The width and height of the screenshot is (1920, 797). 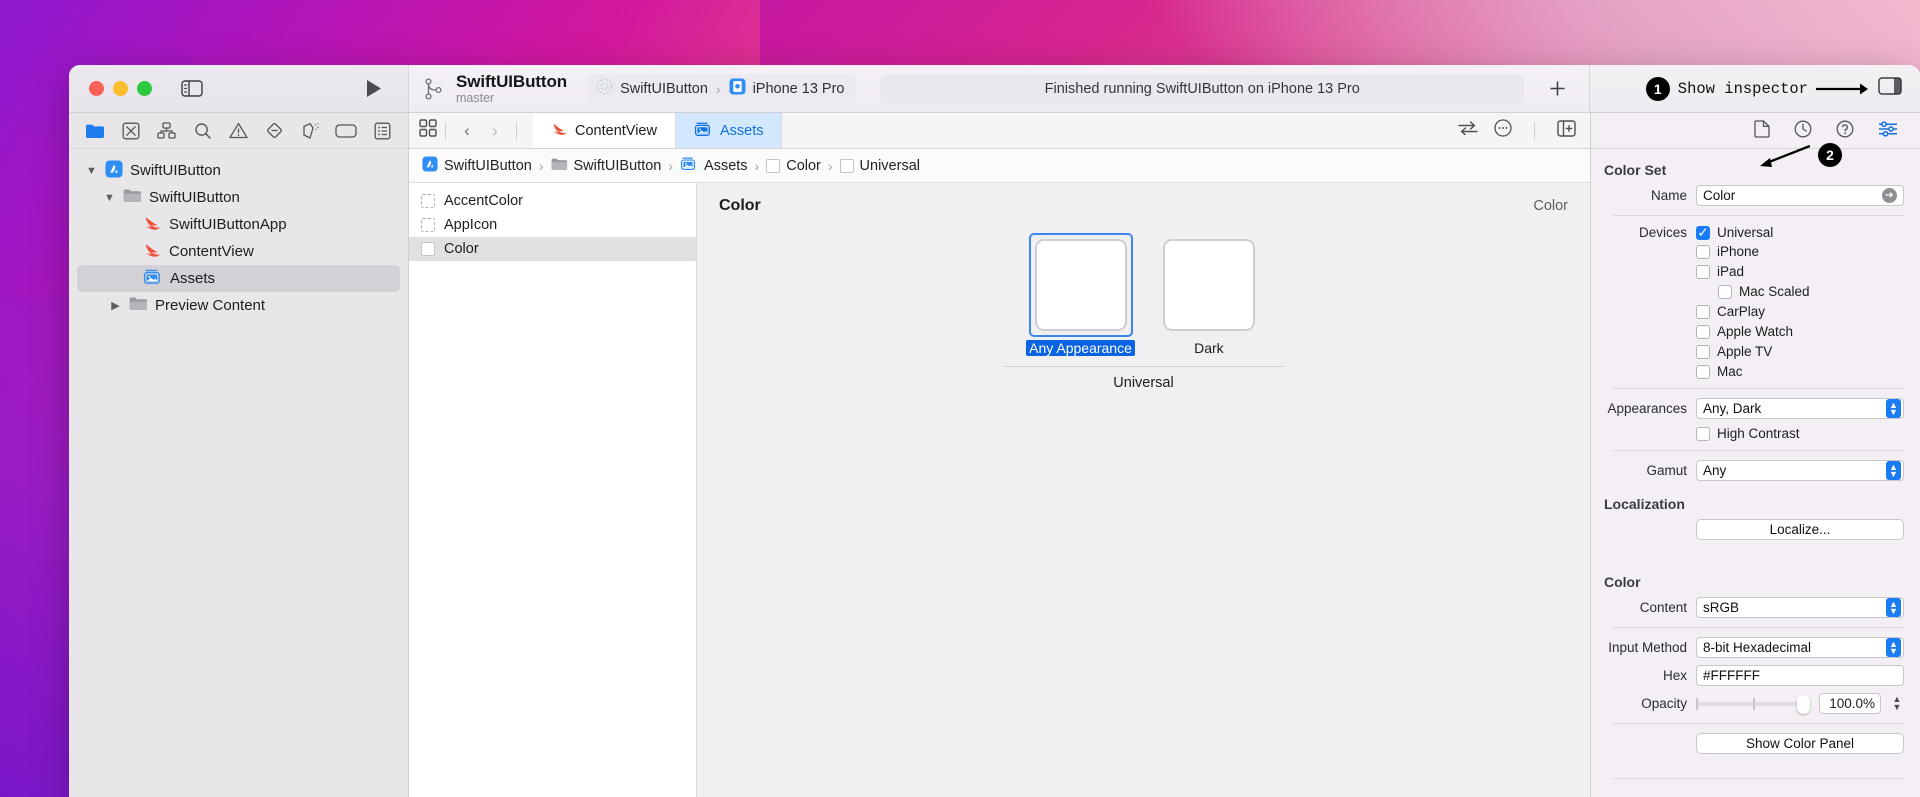 What do you see at coordinates (1800, 195) in the screenshot?
I see `name-input: Color ➔` at bounding box center [1800, 195].